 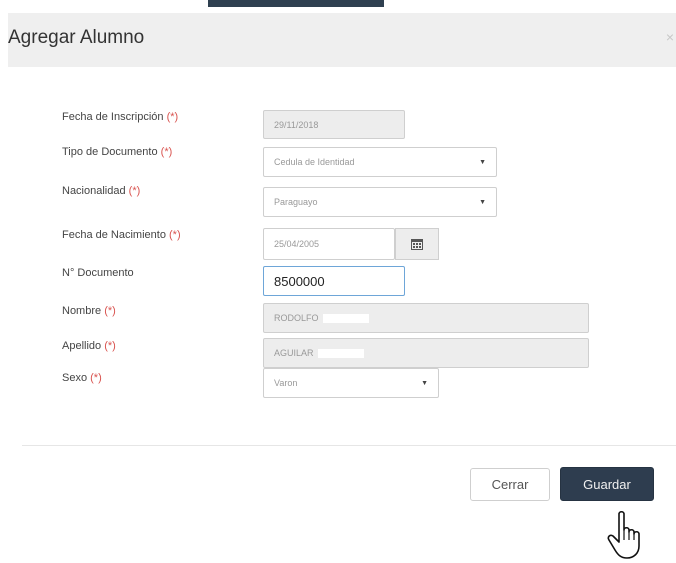 What do you see at coordinates (342, 40) in the screenshot?
I see `modal-header: Agregar Alumno ×` at bounding box center [342, 40].